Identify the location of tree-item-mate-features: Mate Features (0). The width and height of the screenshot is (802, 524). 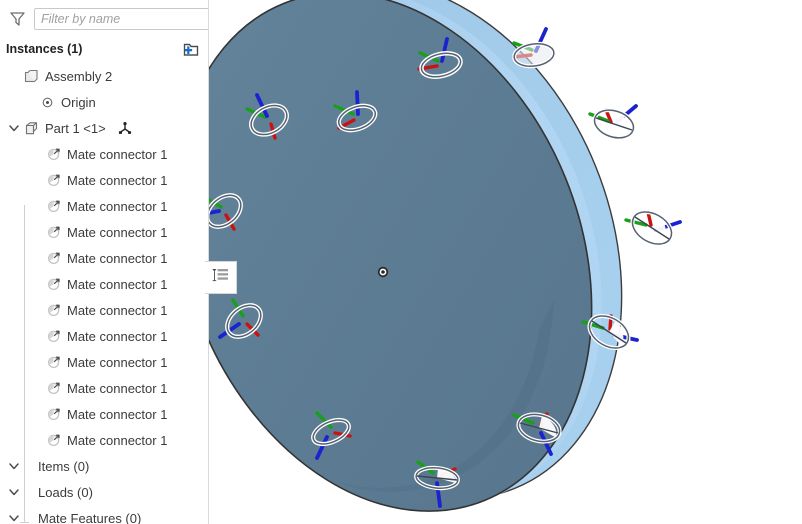
(104, 514).